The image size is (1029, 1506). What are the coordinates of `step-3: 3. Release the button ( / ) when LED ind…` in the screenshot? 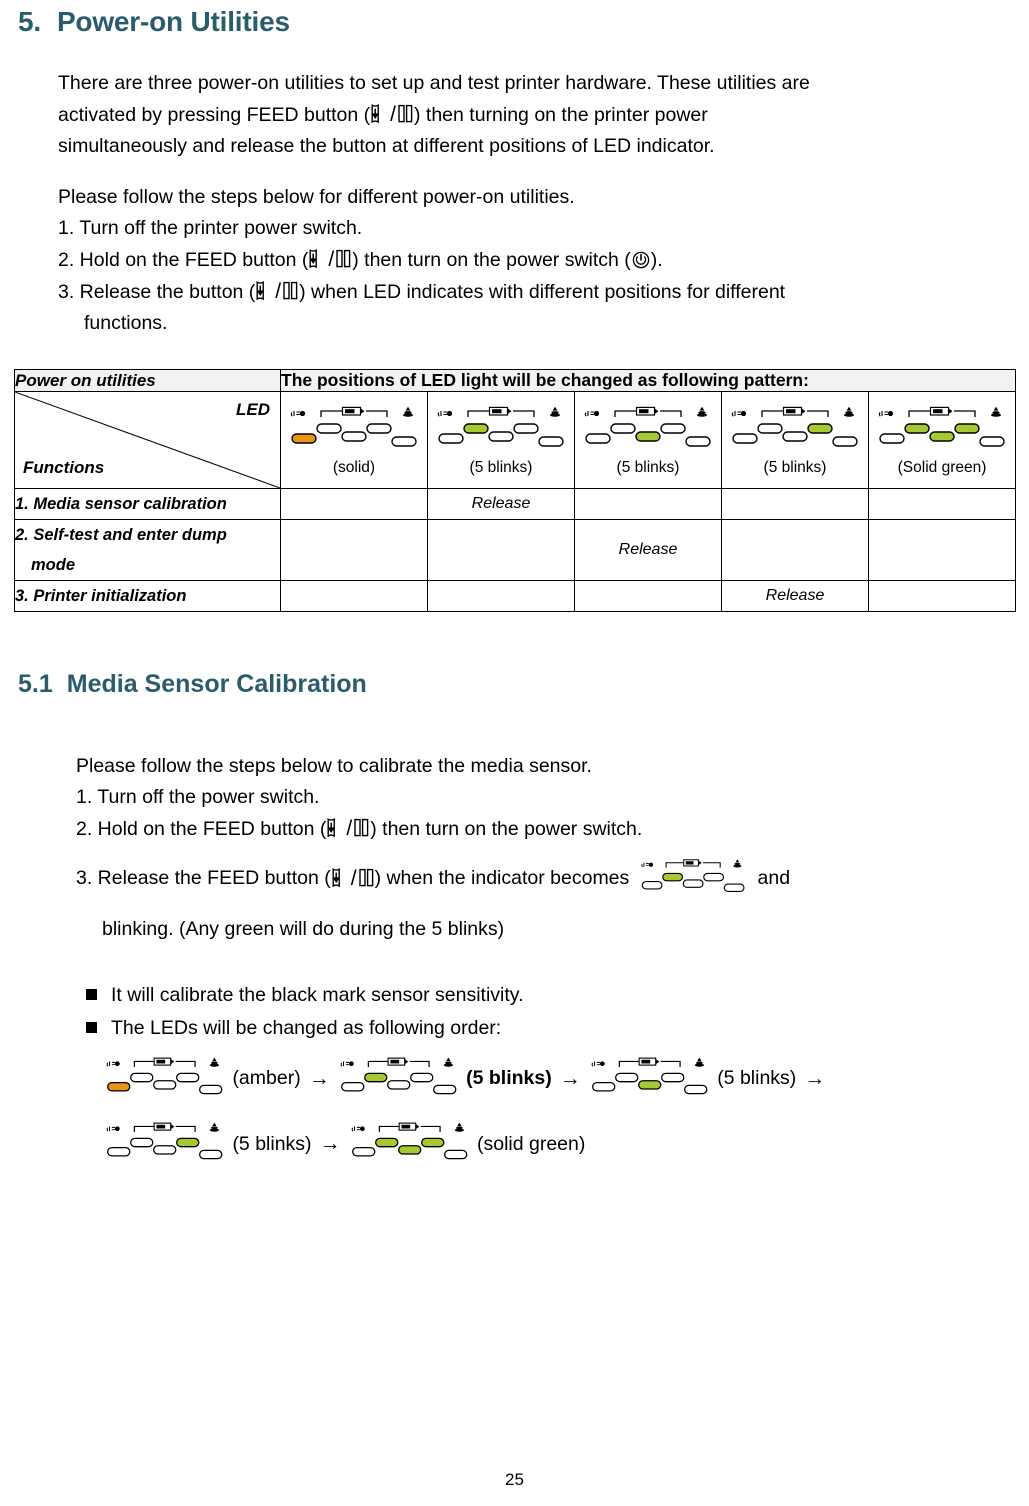 It's located at (422, 291).